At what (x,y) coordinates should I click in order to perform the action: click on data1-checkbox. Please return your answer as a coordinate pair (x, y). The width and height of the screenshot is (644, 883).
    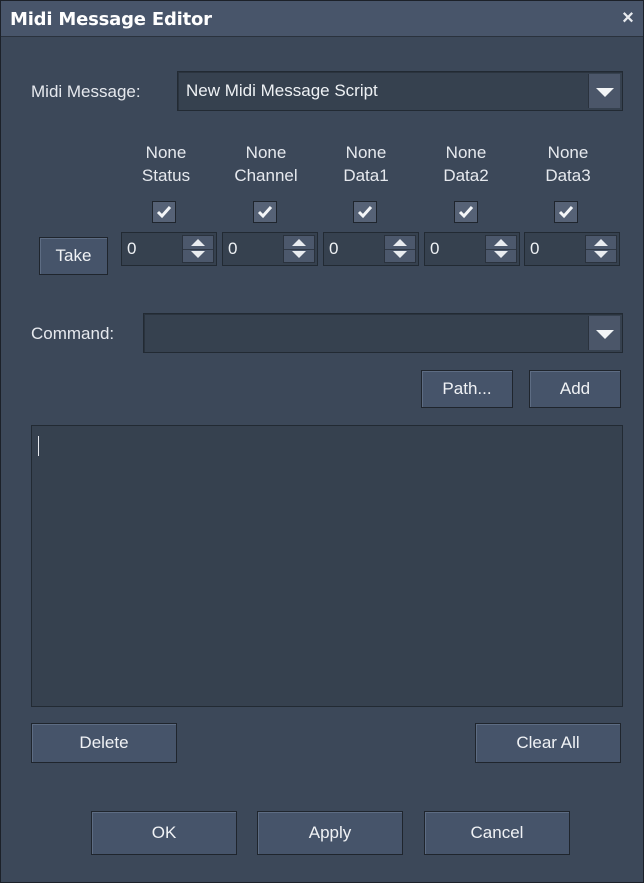
    Looking at the image, I should click on (365, 212).